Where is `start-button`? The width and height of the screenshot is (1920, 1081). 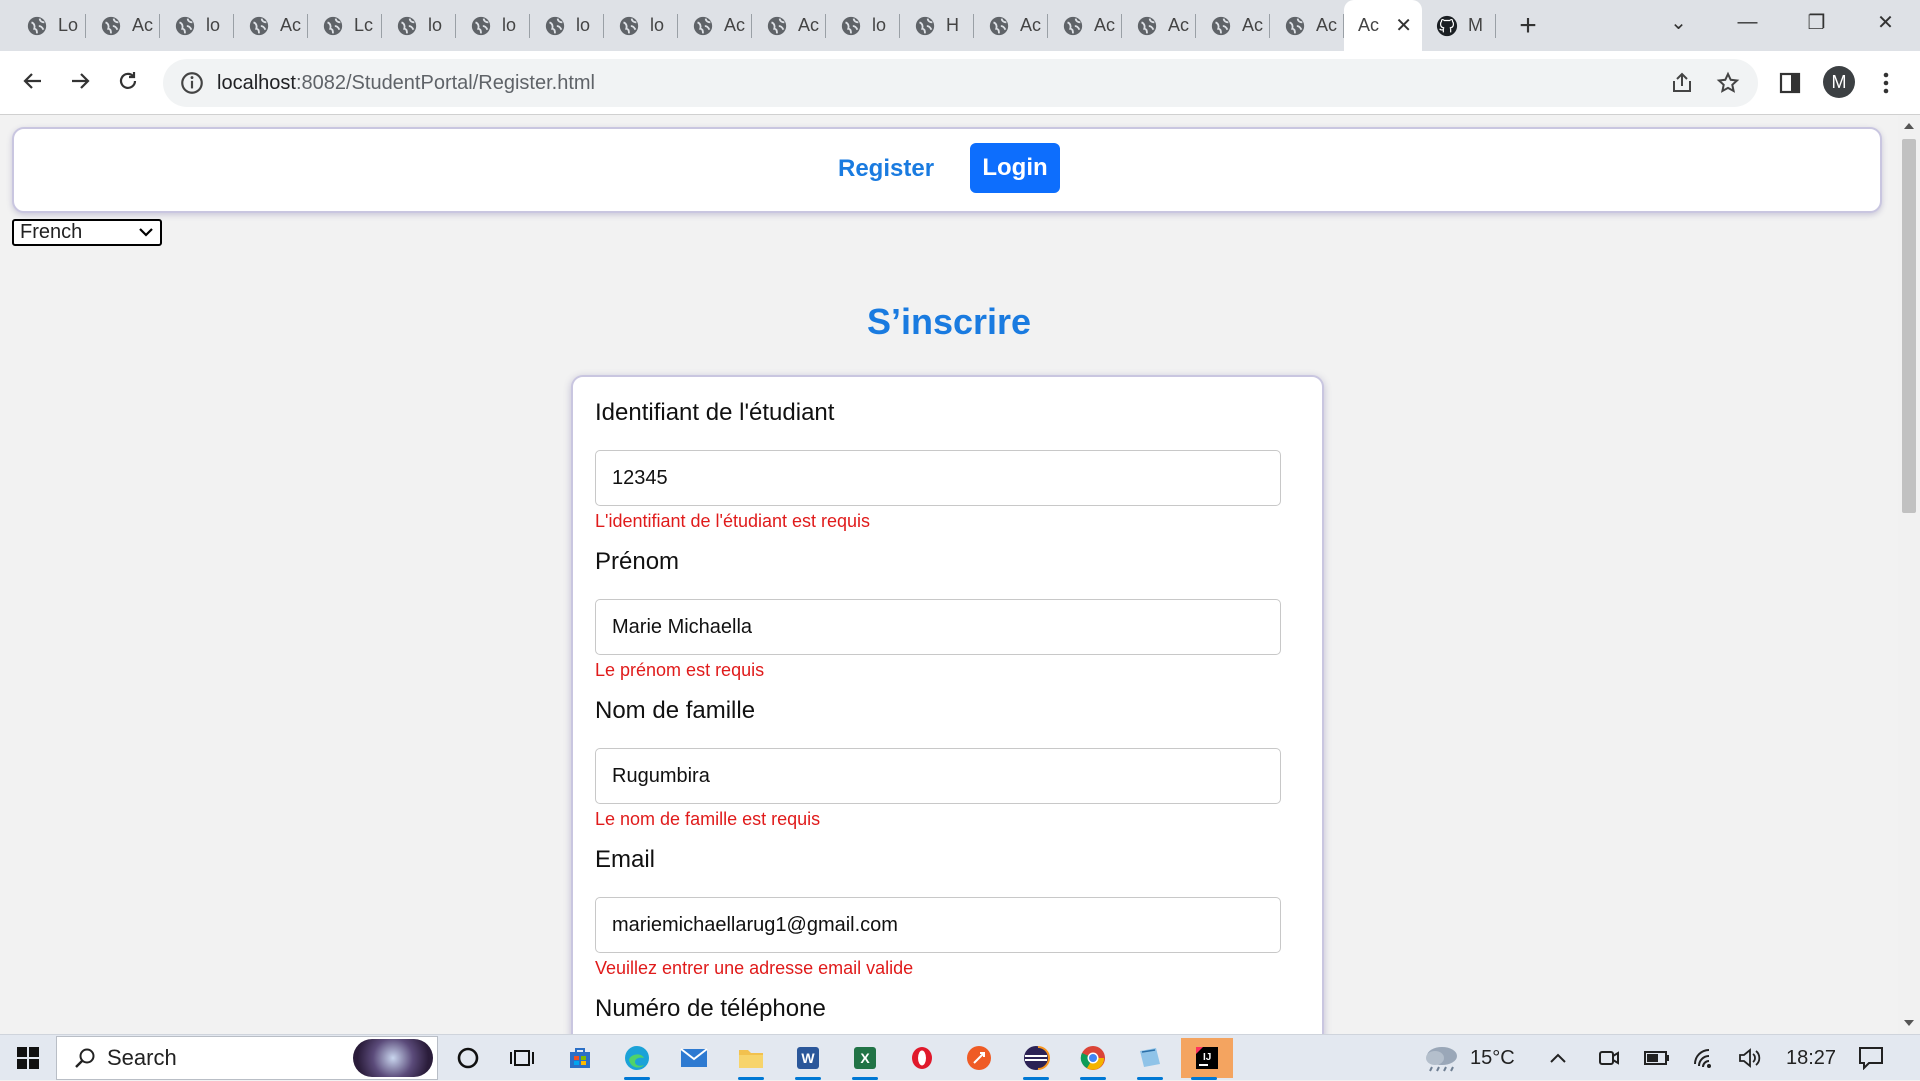 start-button is located at coordinates (27, 1058).